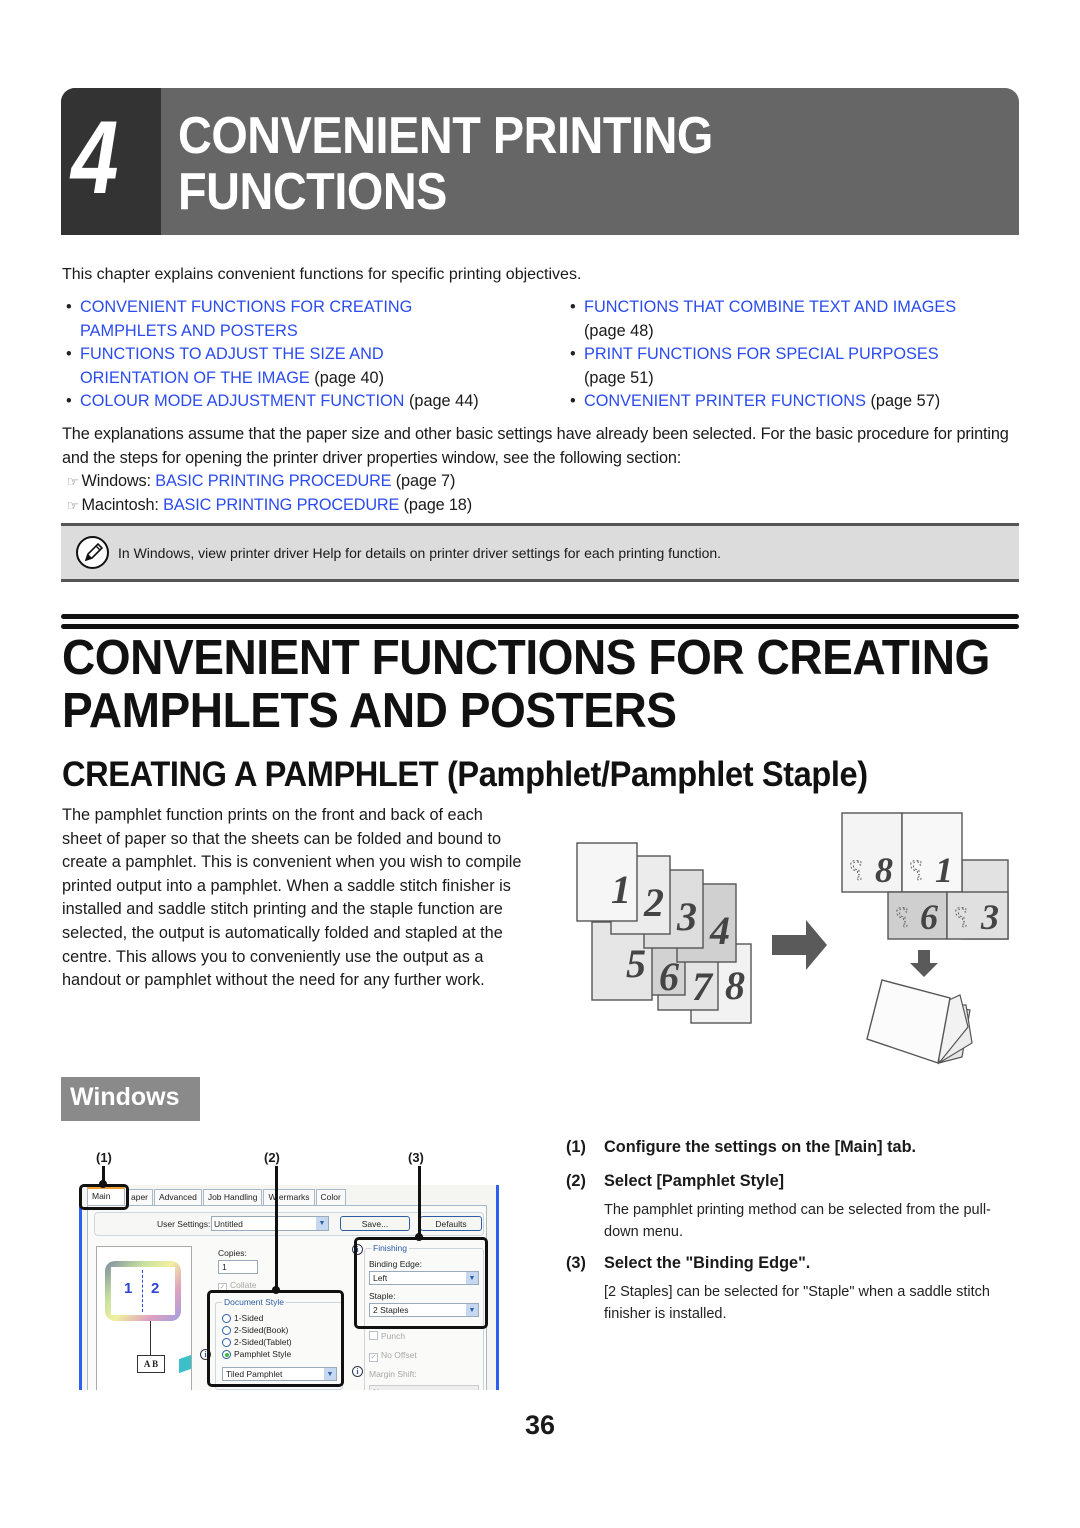 This screenshot has height=1528, width=1080. What do you see at coordinates (703, 986) in the screenshot?
I see `source-page-number: 7` at bounding box center [703, 986].